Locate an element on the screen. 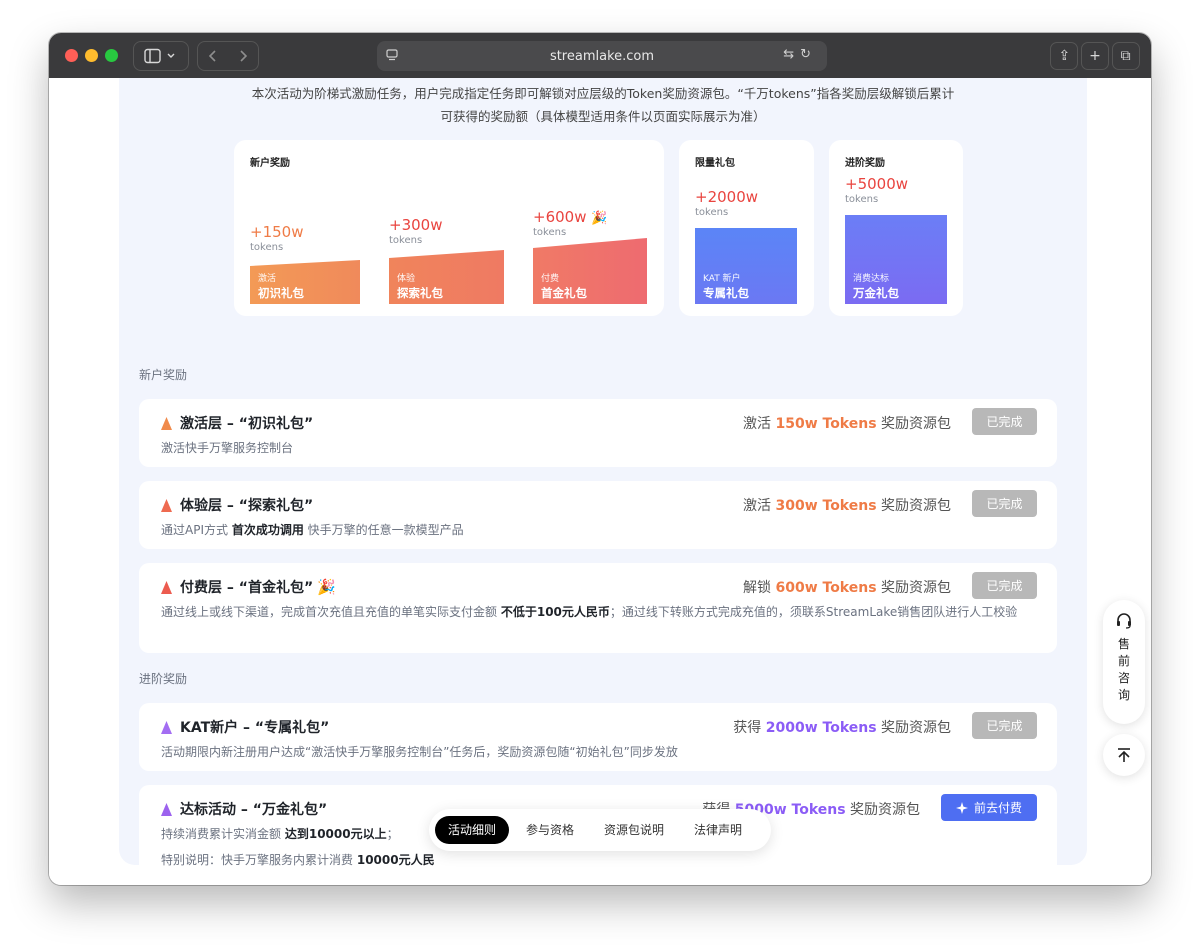  note-part: 特别说明：快手万擎服务内累计消费 is located at coordinates (257, 860).